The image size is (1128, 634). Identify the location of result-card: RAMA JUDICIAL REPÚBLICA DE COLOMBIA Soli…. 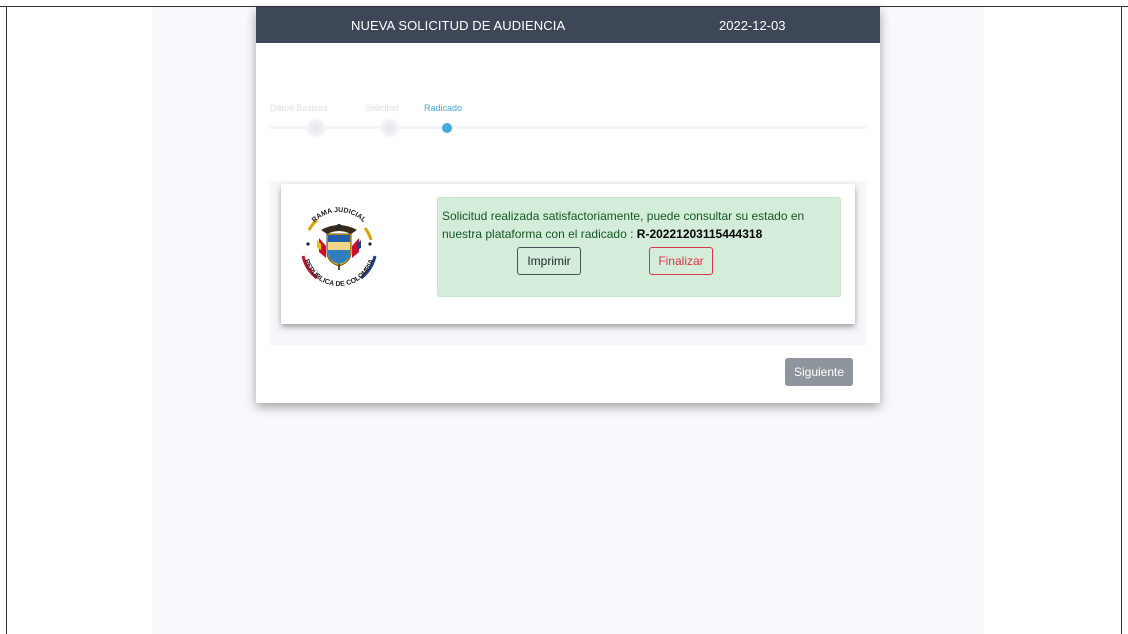
(568, 254).